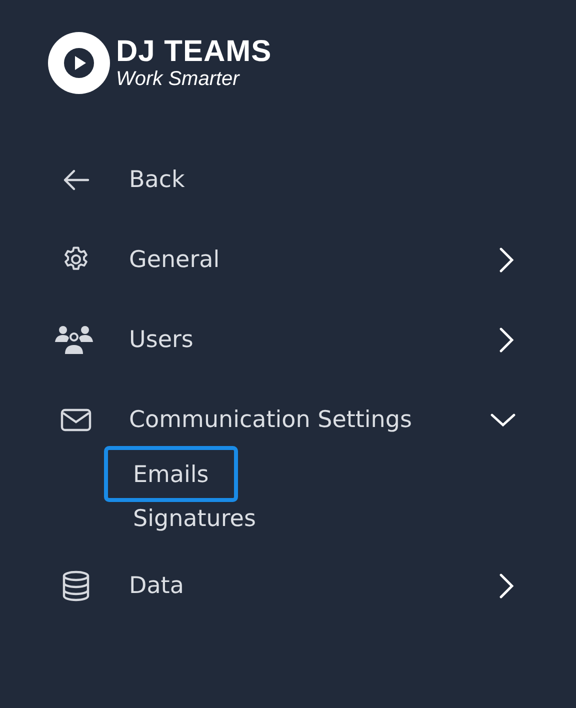 The height and width of the screenshot is (708, 576). I want to click on menu-item: Data, so click(156, 586).